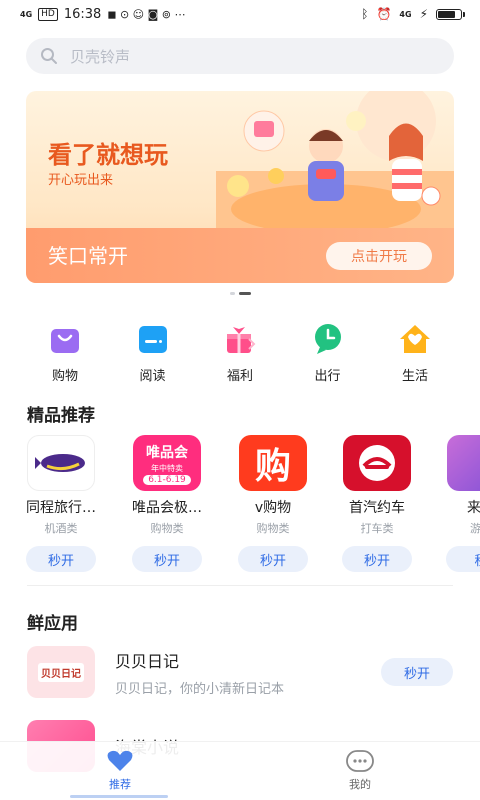  Describe the element at coordinates (81, 180) in the screenshot. I see `banner-subtitle: 开心玩出来` at that location.